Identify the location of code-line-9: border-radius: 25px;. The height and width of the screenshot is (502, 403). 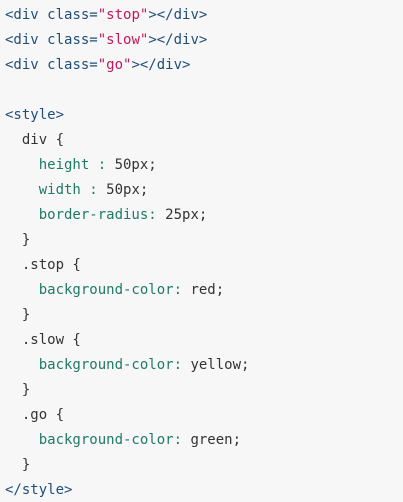
(204, 215).